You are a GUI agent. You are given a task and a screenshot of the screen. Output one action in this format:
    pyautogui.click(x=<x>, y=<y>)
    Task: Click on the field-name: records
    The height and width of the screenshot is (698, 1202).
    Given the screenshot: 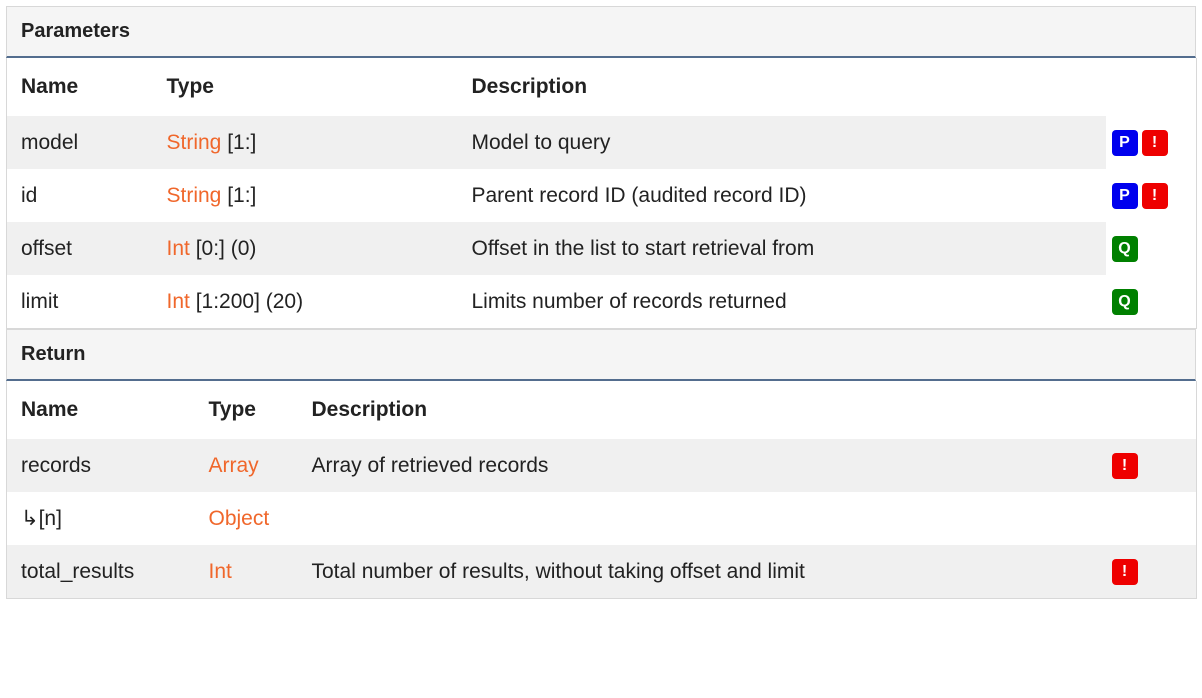 What is the action you would take?
    pyautogui.click(x=100, y=465)
    